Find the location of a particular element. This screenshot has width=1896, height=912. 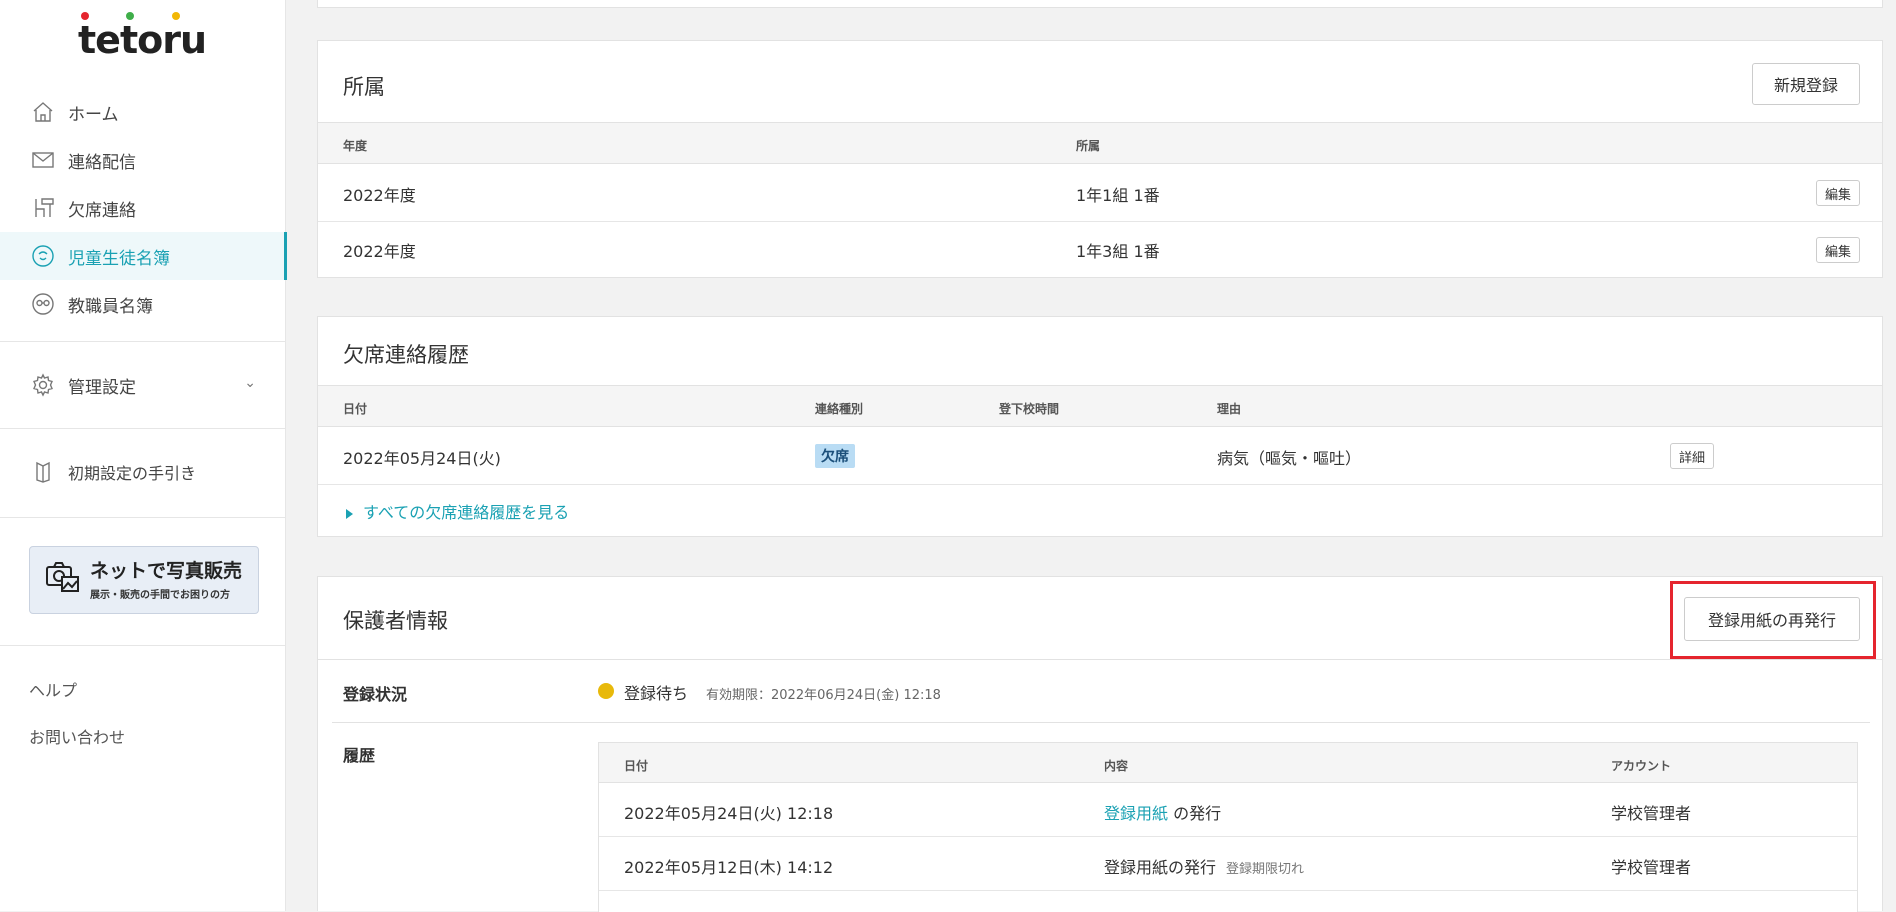

column-header-account: アカウント is located at coordinates (1641, 766).